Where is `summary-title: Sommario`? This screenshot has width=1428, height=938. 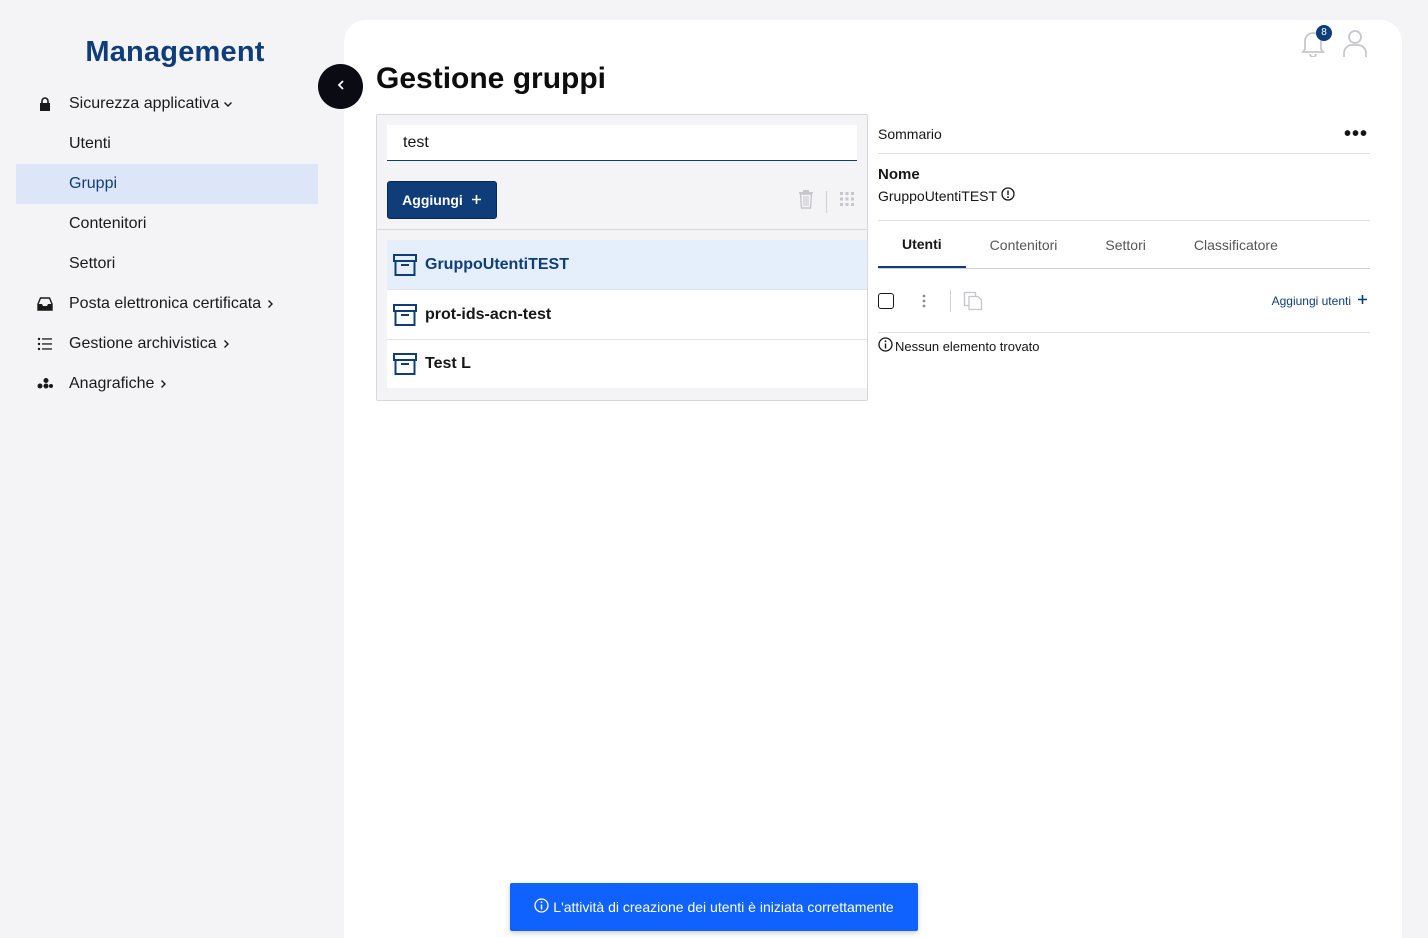
summary-title: Sommario is located at coordinates (910, 133).